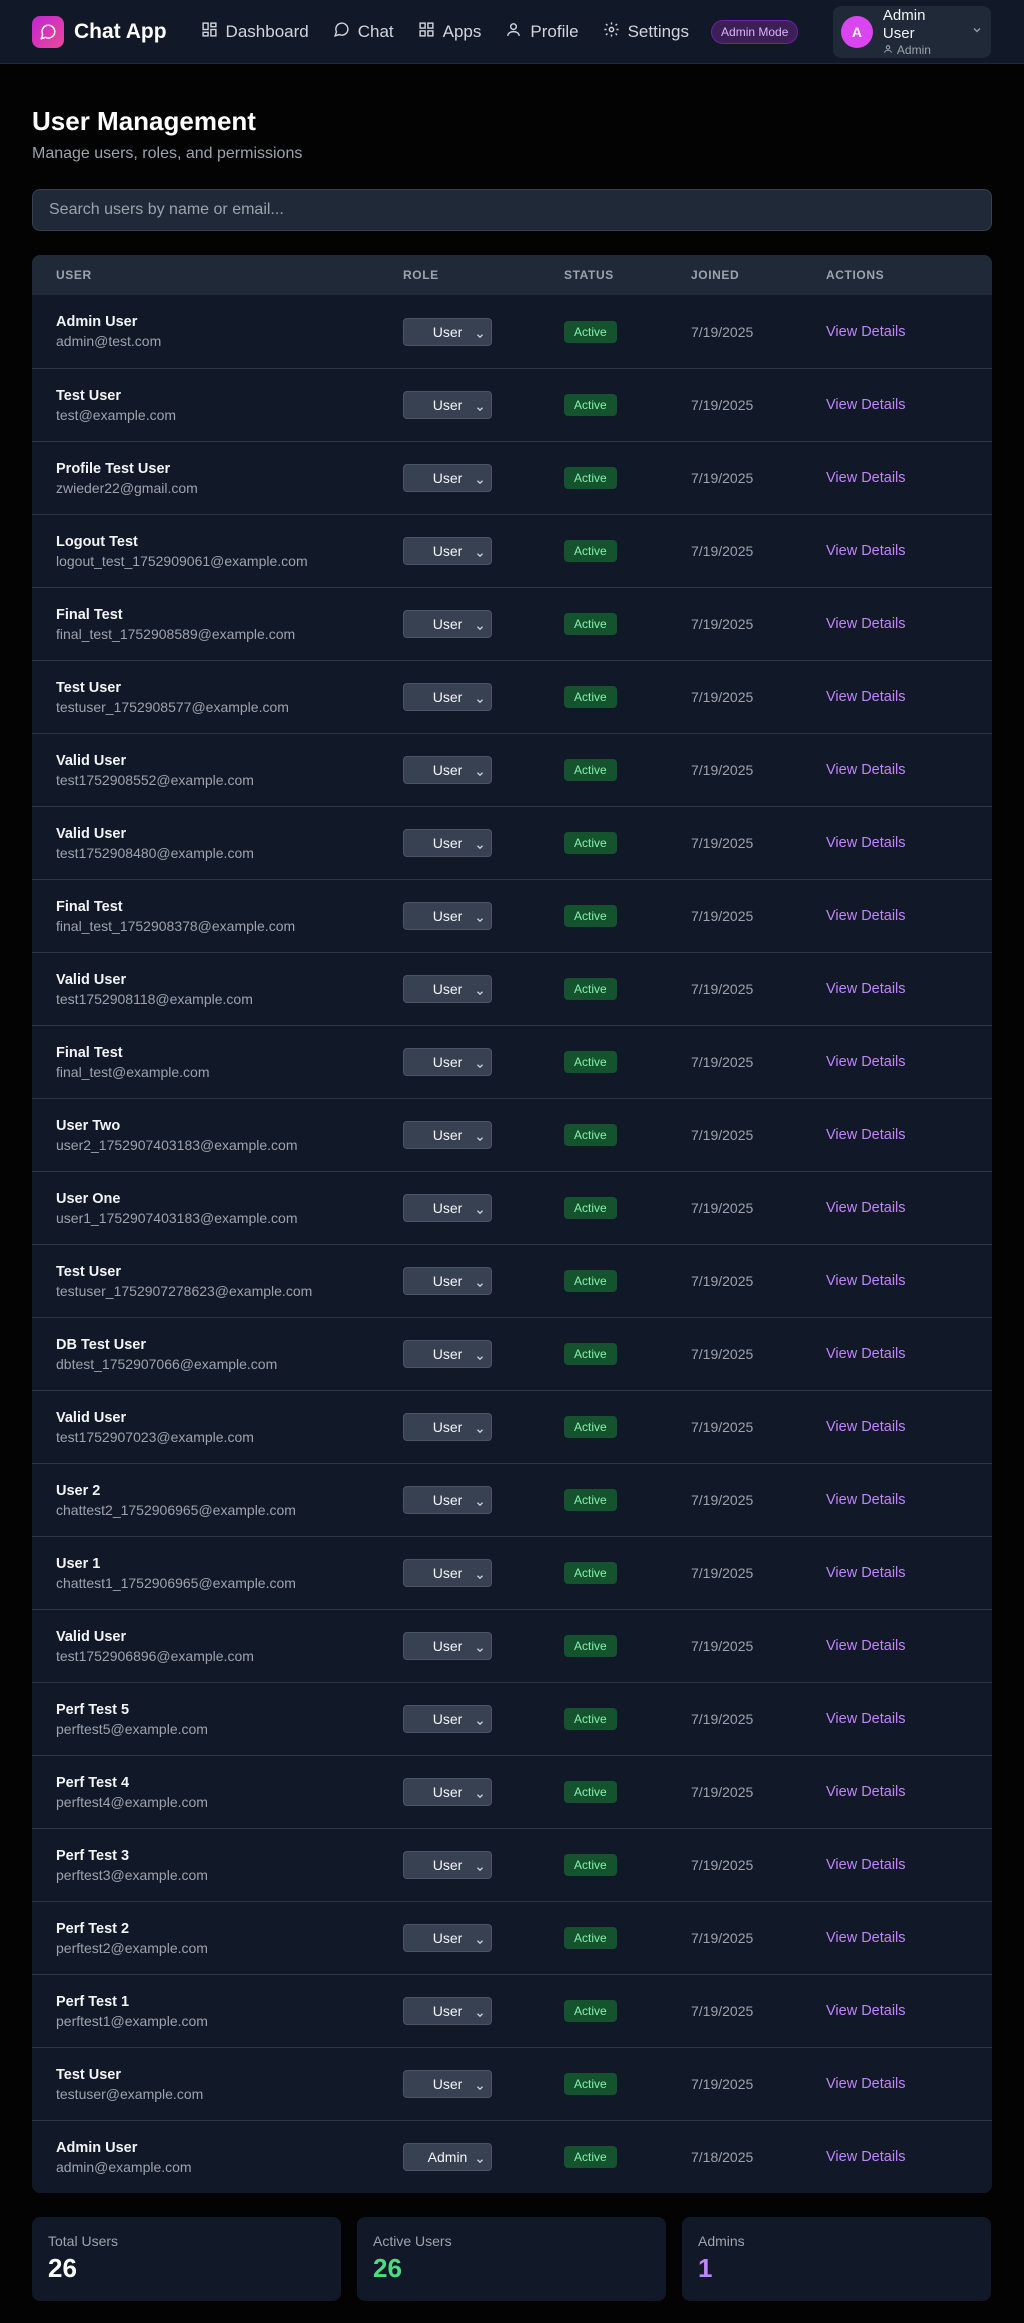 This screenshot has width=1024, height=2323. What do you see at coordinates (646, 32) in the screenshot?
I see `nav-item-settings: Settings` at bounding box center [646, 32].